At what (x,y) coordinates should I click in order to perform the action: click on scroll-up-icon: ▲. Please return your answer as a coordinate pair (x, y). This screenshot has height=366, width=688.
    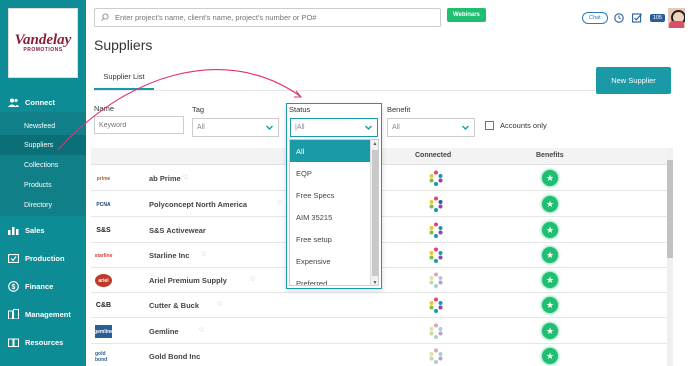
    Looking at the image, I should click on (374, 144).